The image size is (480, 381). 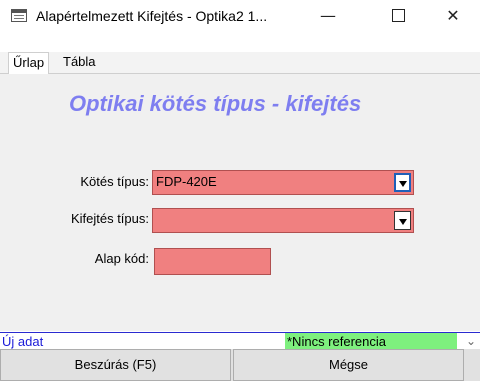 What do you see at coordinates (114, 181) in the screenshot?
I see `kotes-tipus-label: Kötés típus:` at bounding box center [114, 181].